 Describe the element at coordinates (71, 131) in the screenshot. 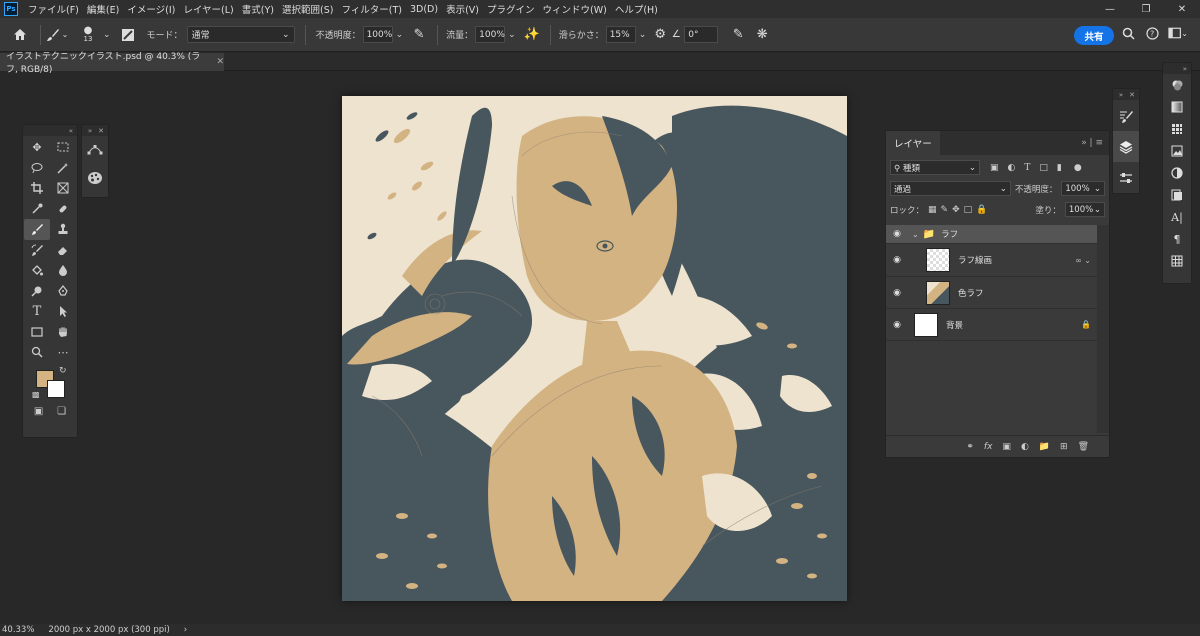

I see `collapse-icon: «` at that location.